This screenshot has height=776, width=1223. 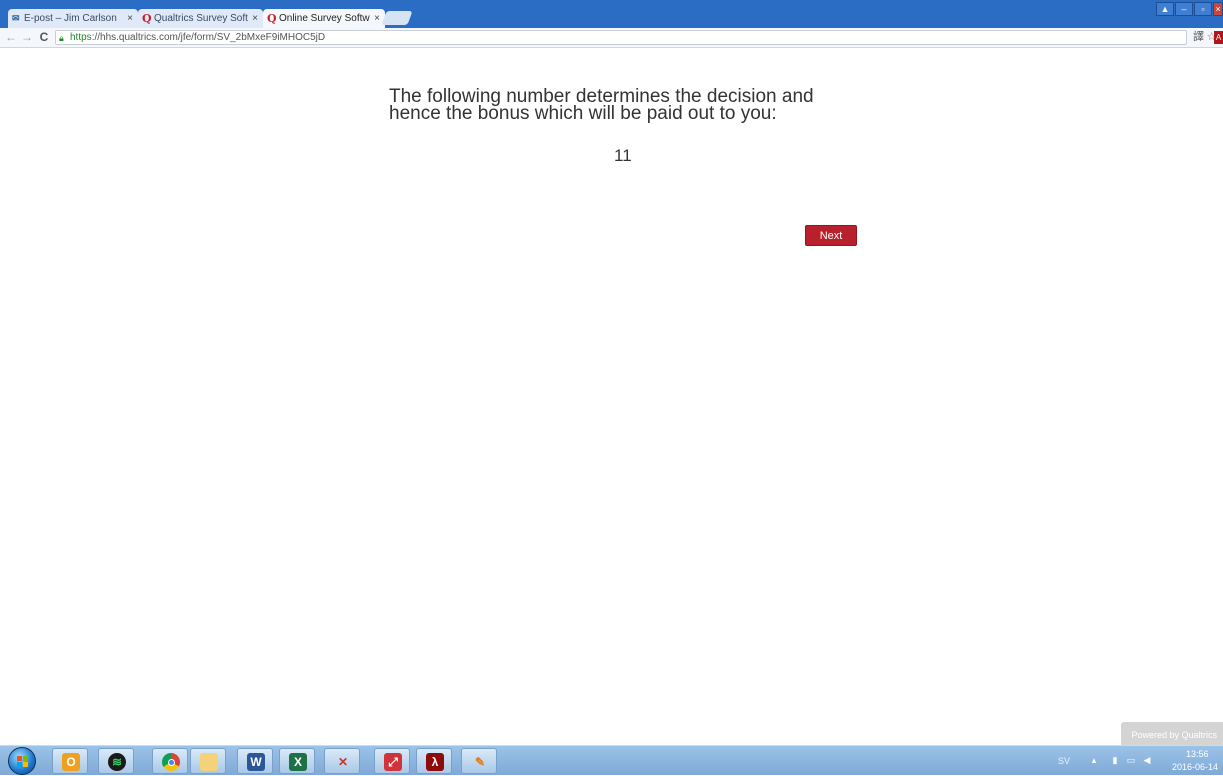 I want to click on taskbar-excel: X, so click(x=297, y=761).